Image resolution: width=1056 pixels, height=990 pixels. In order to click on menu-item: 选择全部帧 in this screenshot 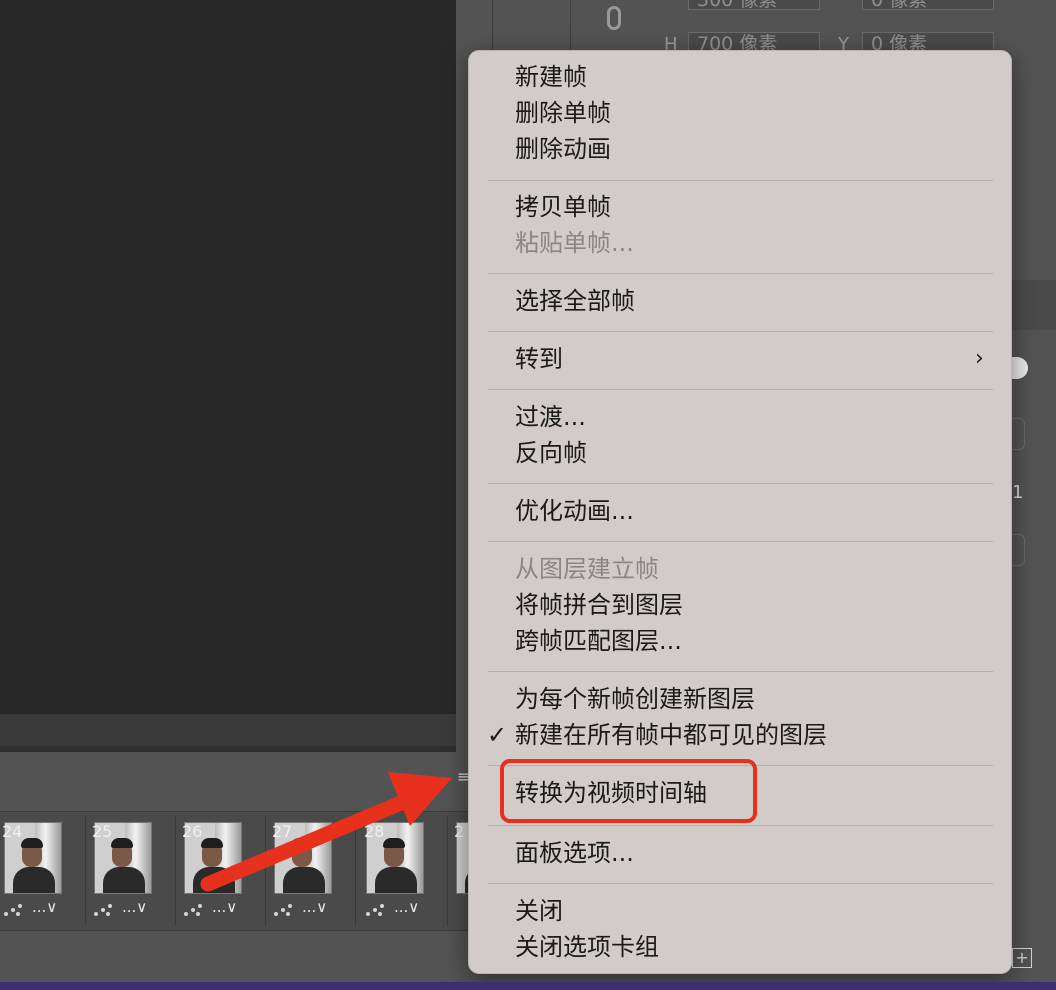, I will do `click(575, 301)`.